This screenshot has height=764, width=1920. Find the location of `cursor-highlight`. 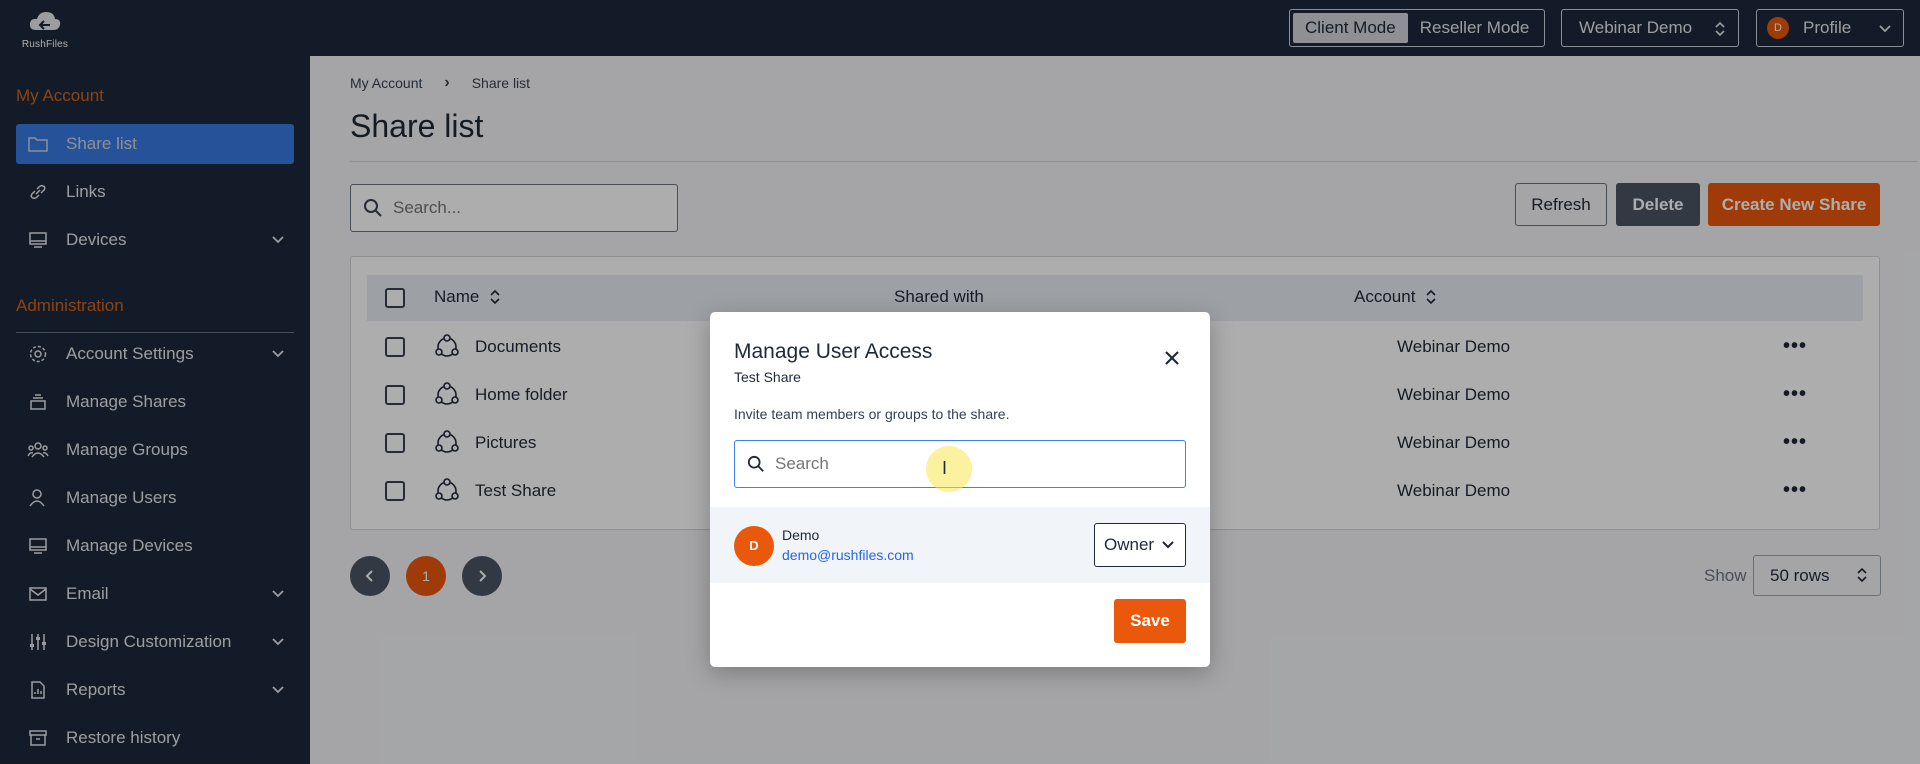

cursor-highlight is located at coordinates (949, 469).